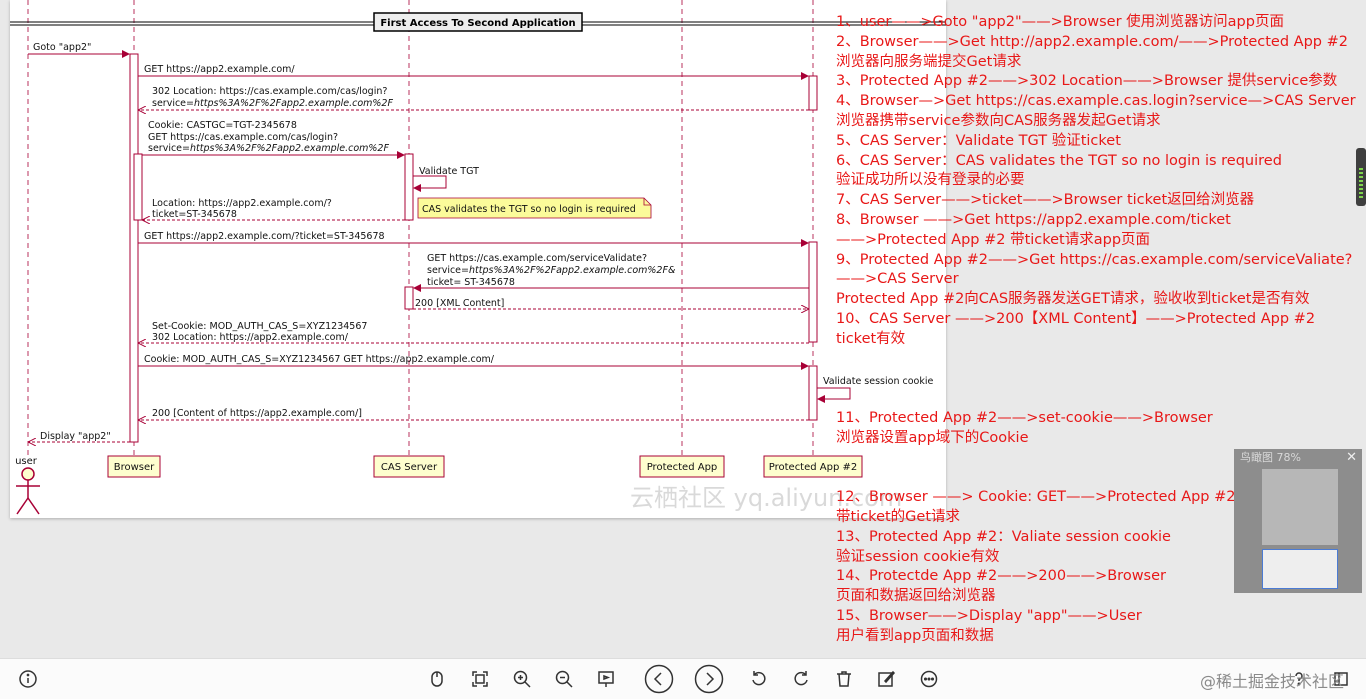 The image size is (1366, 699). Describe the element at coordinates (759, 679) in the screenshot. I see `rotate-left-icon` at that location.